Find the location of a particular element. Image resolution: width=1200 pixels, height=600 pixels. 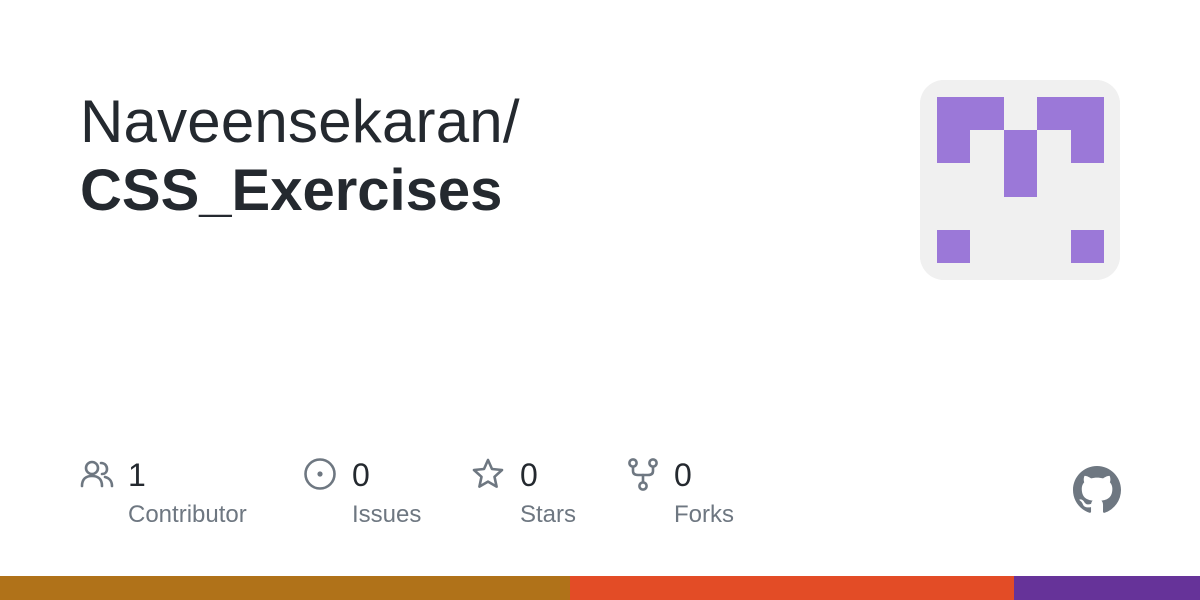

star-icon is located at coordinates (488, 474).